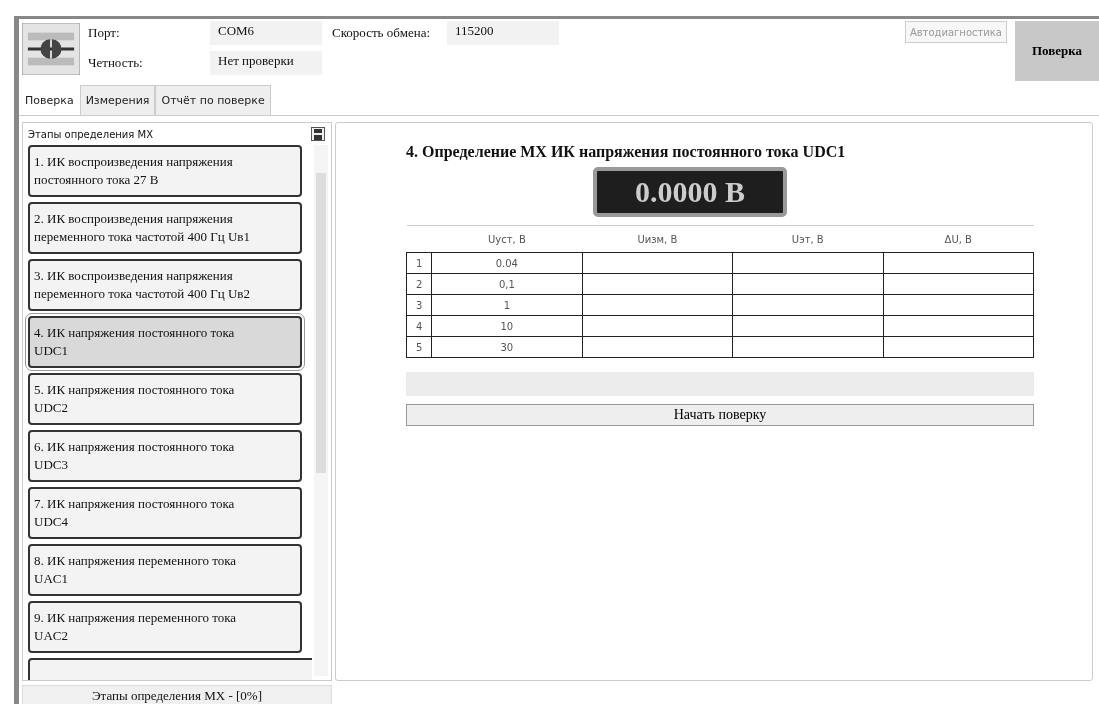 The height and width of the screenshot is (704, 1099). Describe the element at coordinates (419, 326) in the screenshot. I see `row-number: 4` at that location.